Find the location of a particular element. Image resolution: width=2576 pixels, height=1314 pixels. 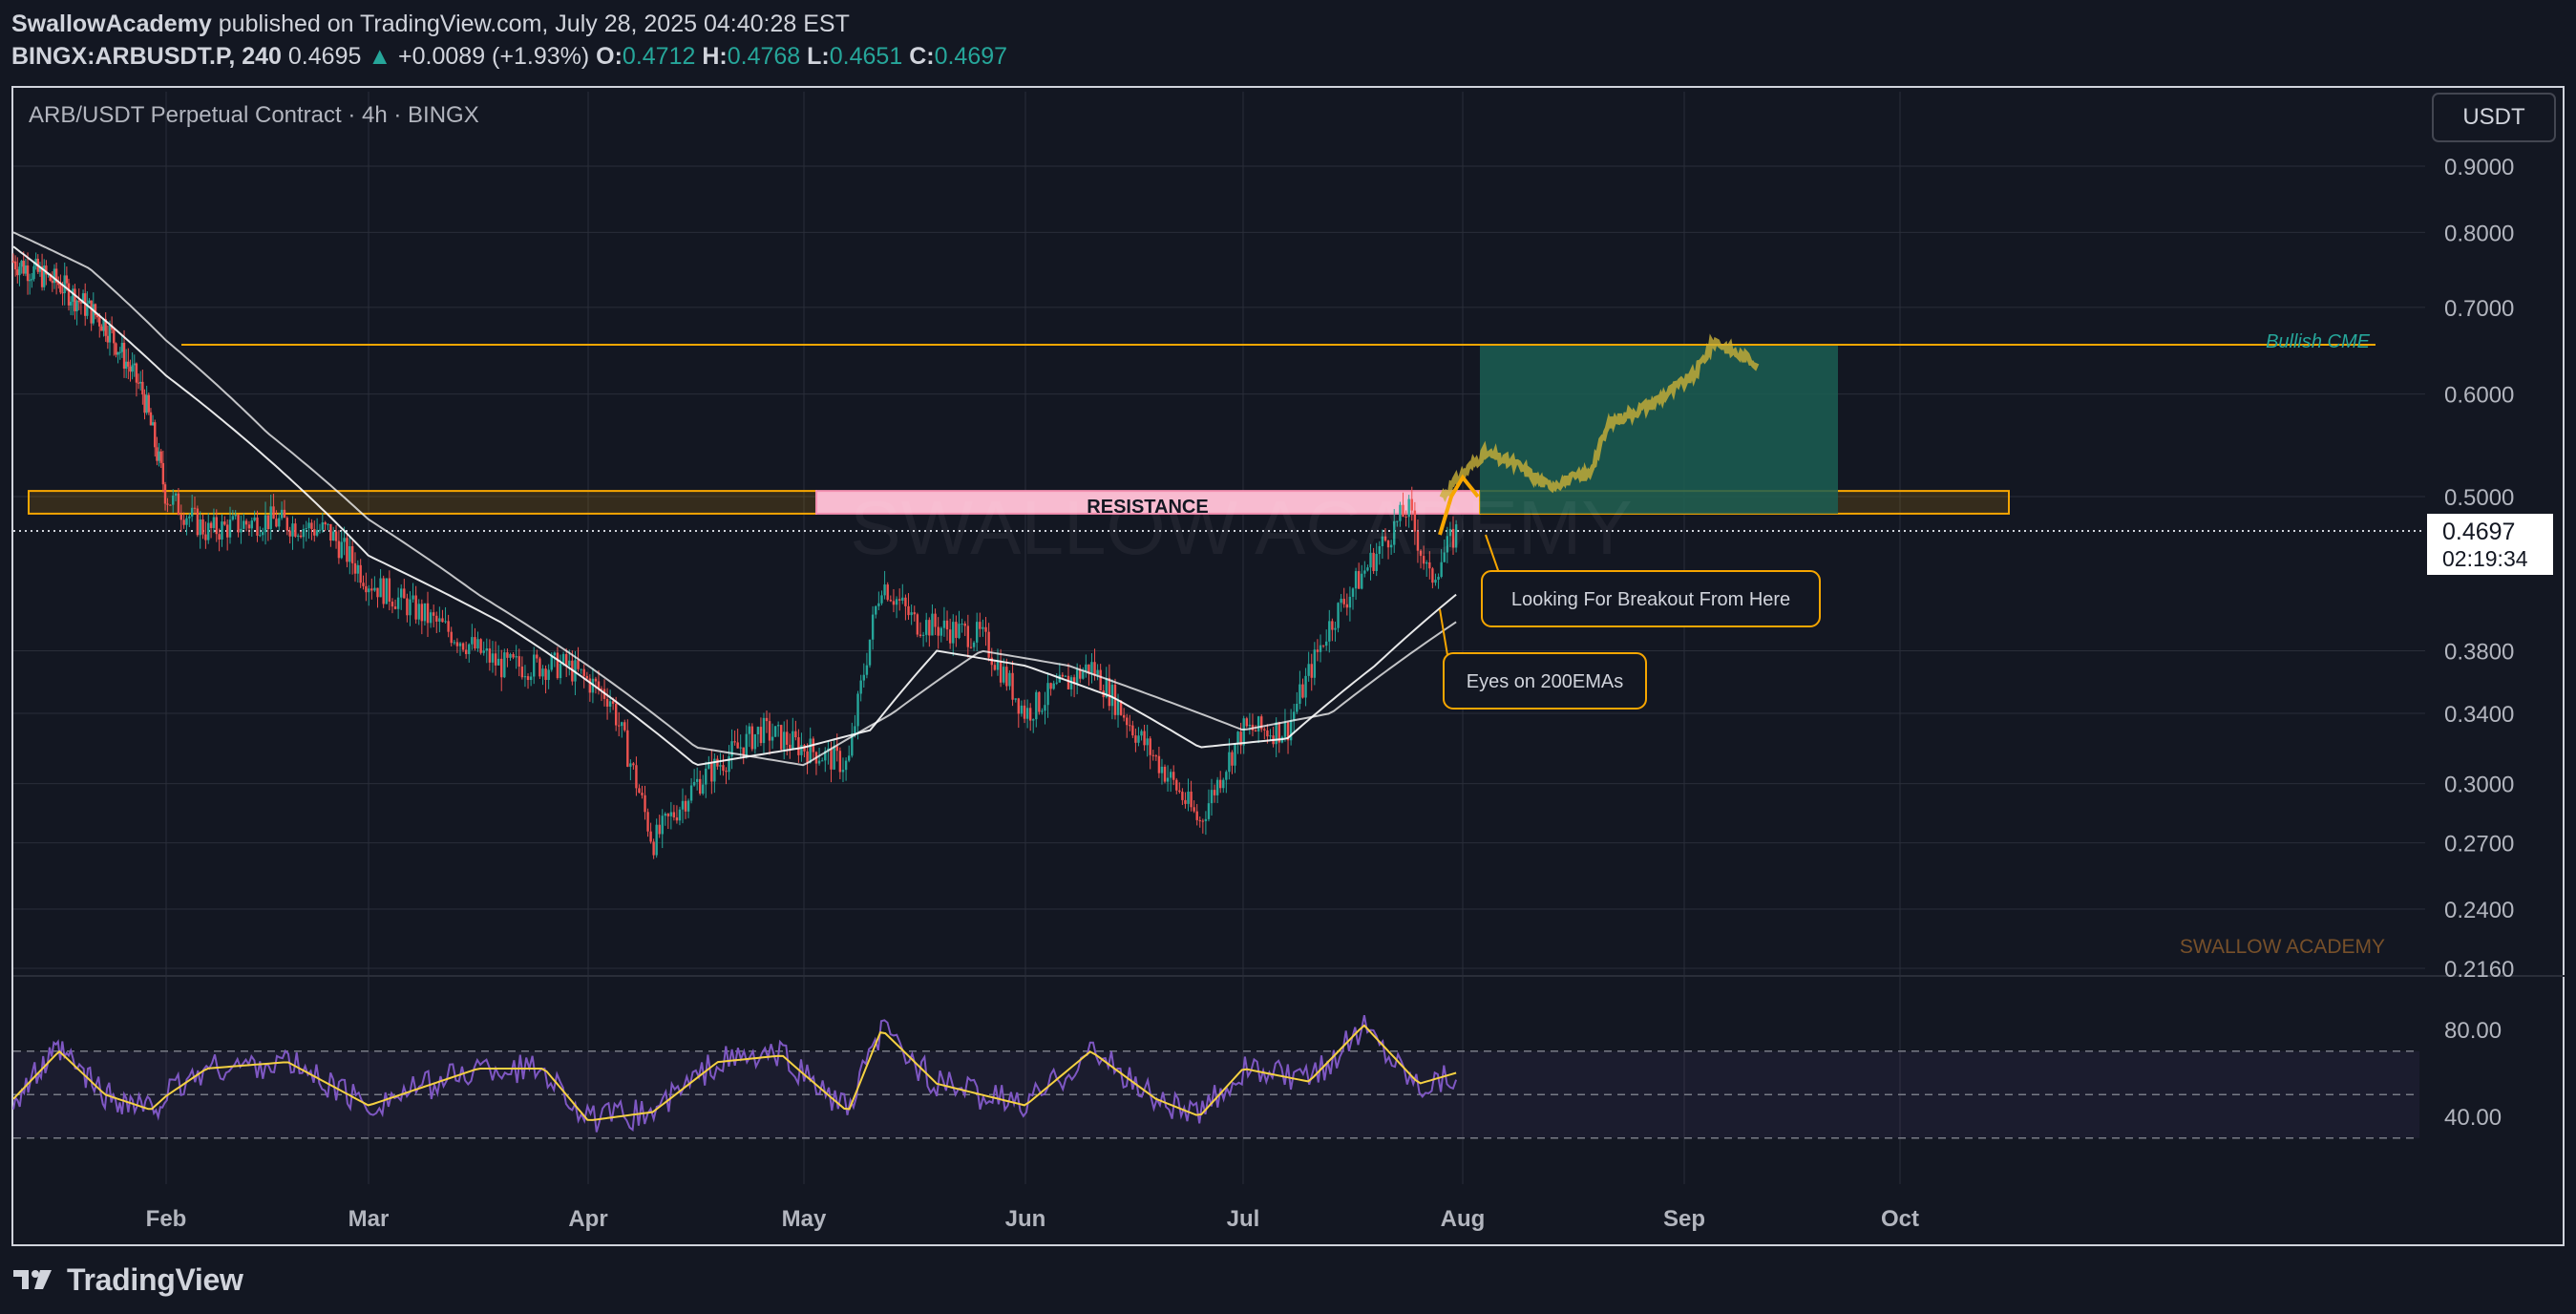

y-tick-label: 0.2400 is located at coordinates (2479, 910).